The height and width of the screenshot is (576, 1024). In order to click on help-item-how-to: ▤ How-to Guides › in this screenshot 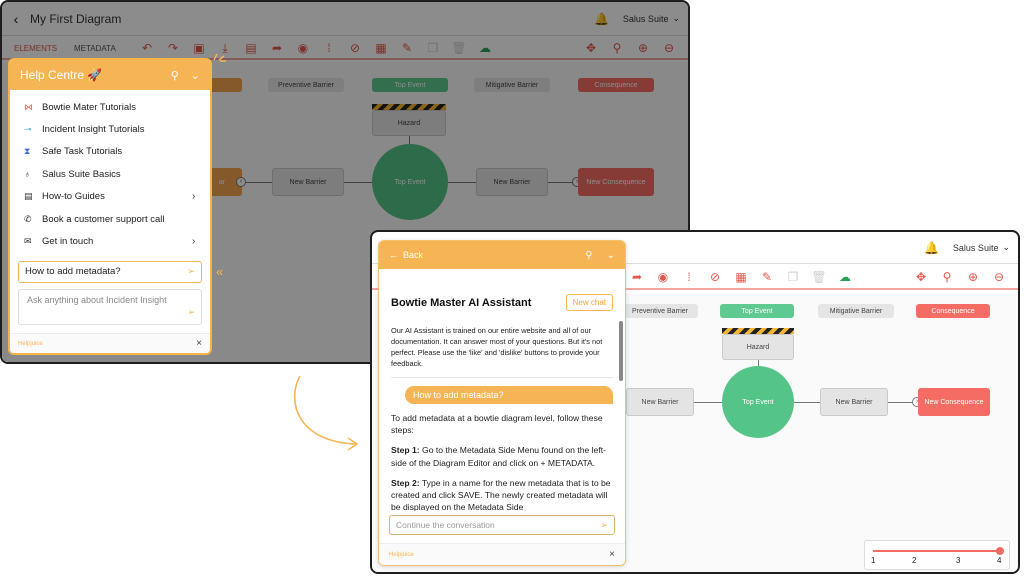, I will do `click(110, 197)`.